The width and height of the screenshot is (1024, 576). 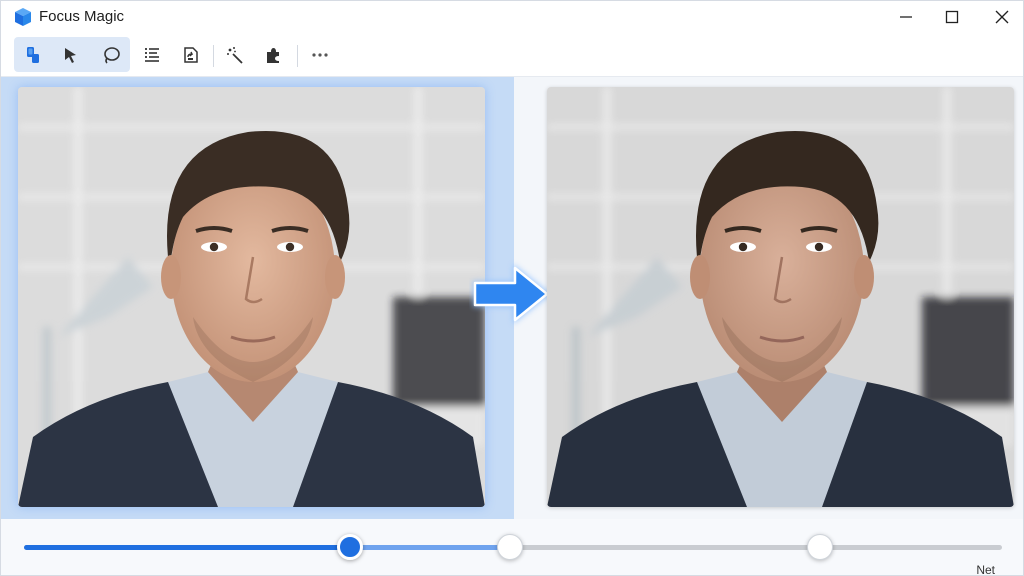 I want to click on document-export-icon, so click(x=191, y=55).